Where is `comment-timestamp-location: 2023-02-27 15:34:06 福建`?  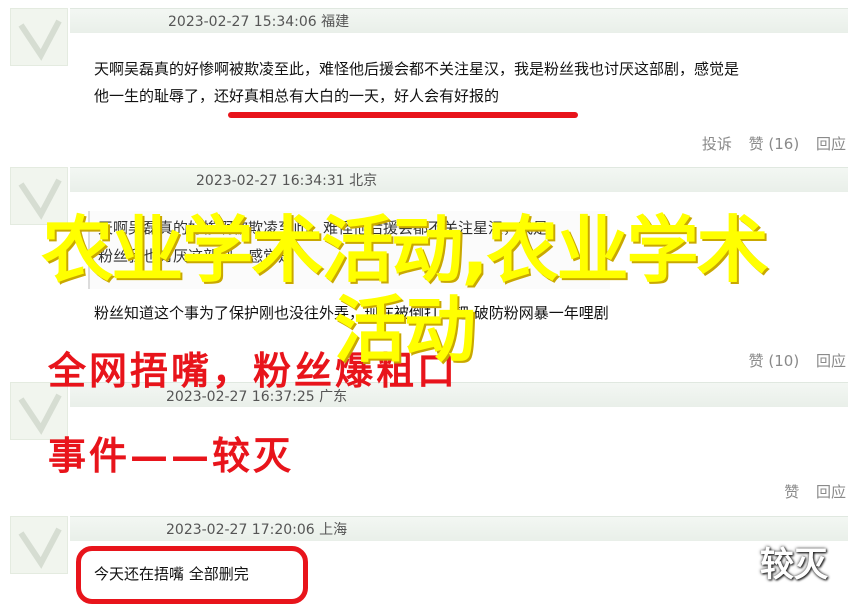 comment-timestamp-location: 2023-02-27 15:34:06 福建 is located at coordinates (259, 22).